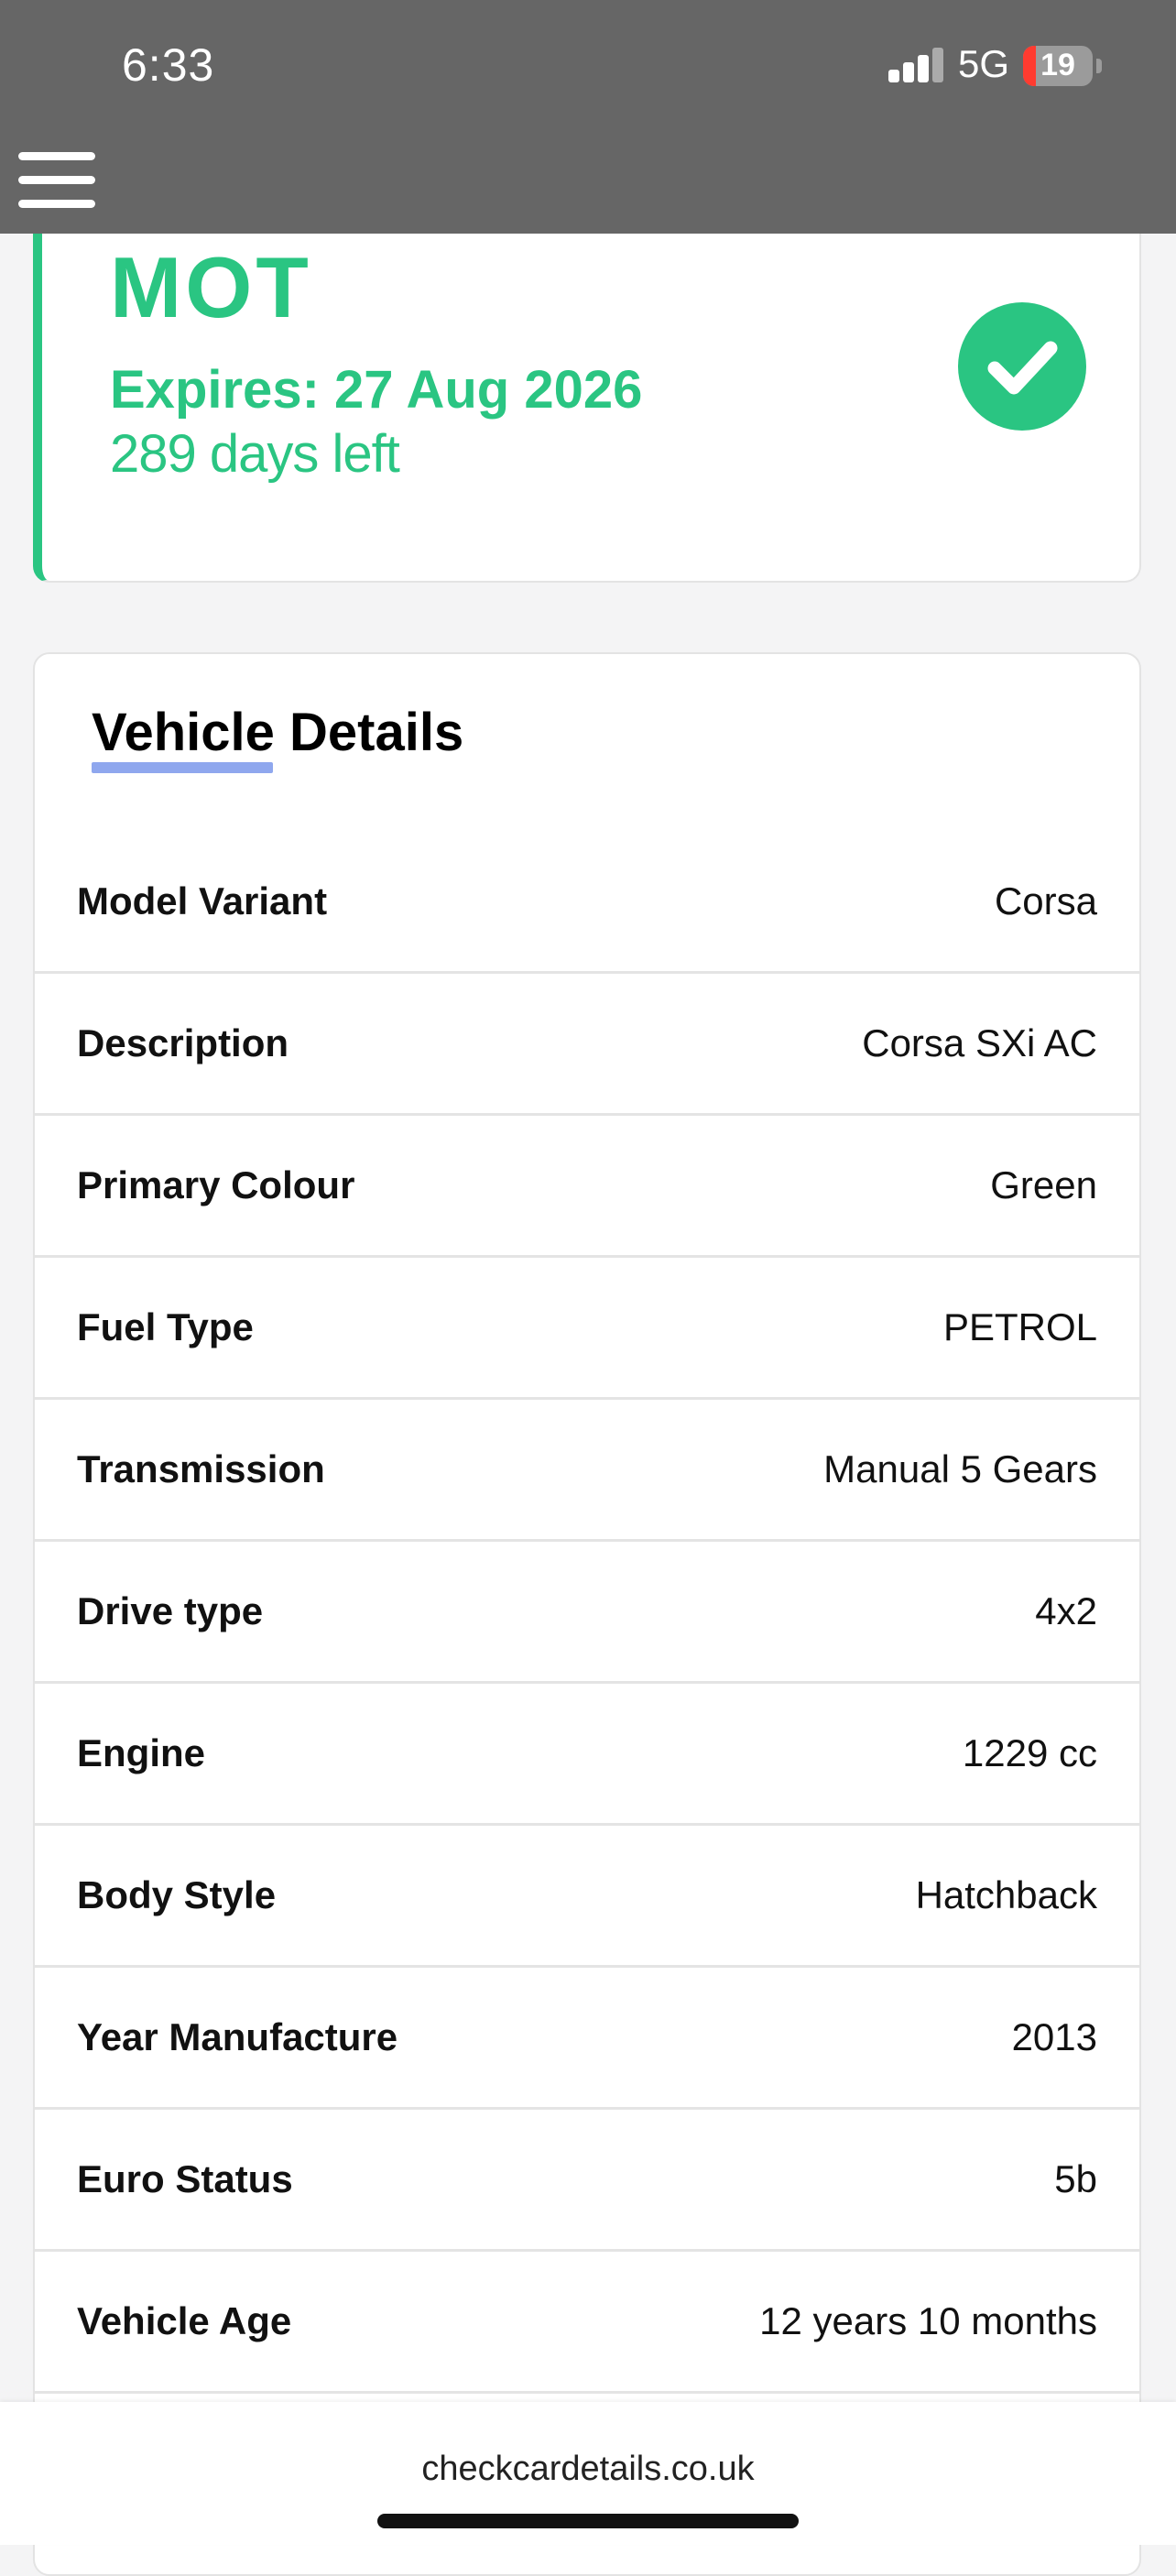 The image size is (1176, 2576). Describe the element at coordinates (587, 1045) in the screenshot. I see `detail-row-description: Description Corsa SXi AC` at that location.